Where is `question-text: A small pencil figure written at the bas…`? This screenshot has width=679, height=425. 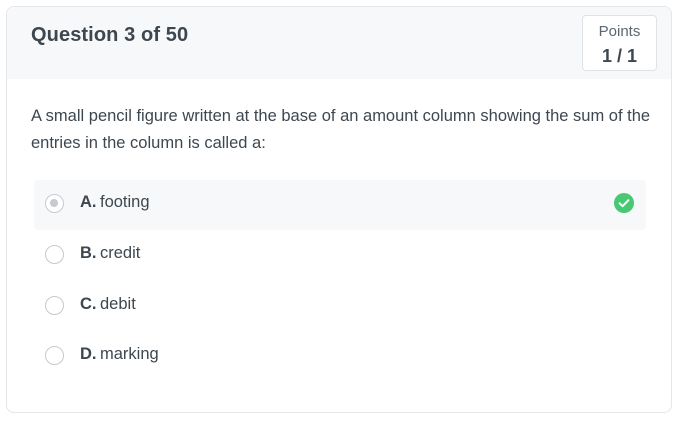
question-text: A small pencil figure written at the bas… is located at coordinates (341, 129).